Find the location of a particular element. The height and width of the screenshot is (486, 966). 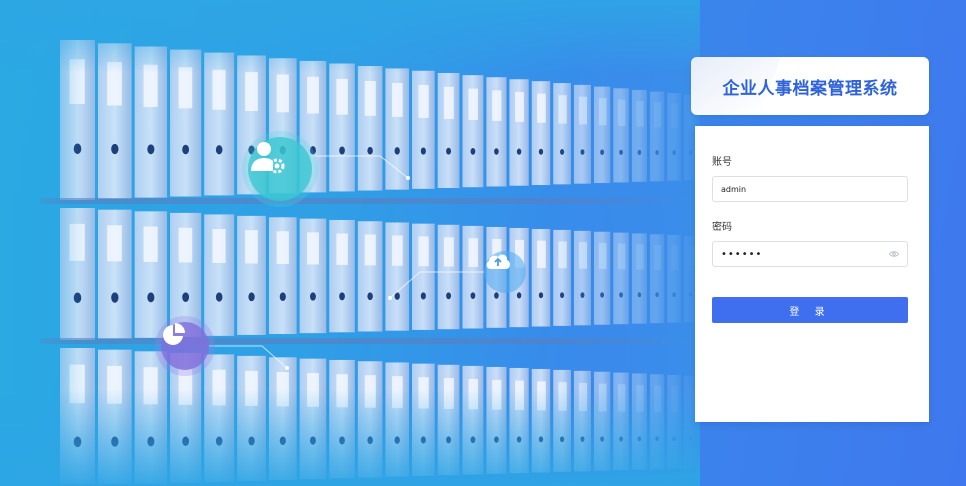

account-field is located at coordinates (810, 189).